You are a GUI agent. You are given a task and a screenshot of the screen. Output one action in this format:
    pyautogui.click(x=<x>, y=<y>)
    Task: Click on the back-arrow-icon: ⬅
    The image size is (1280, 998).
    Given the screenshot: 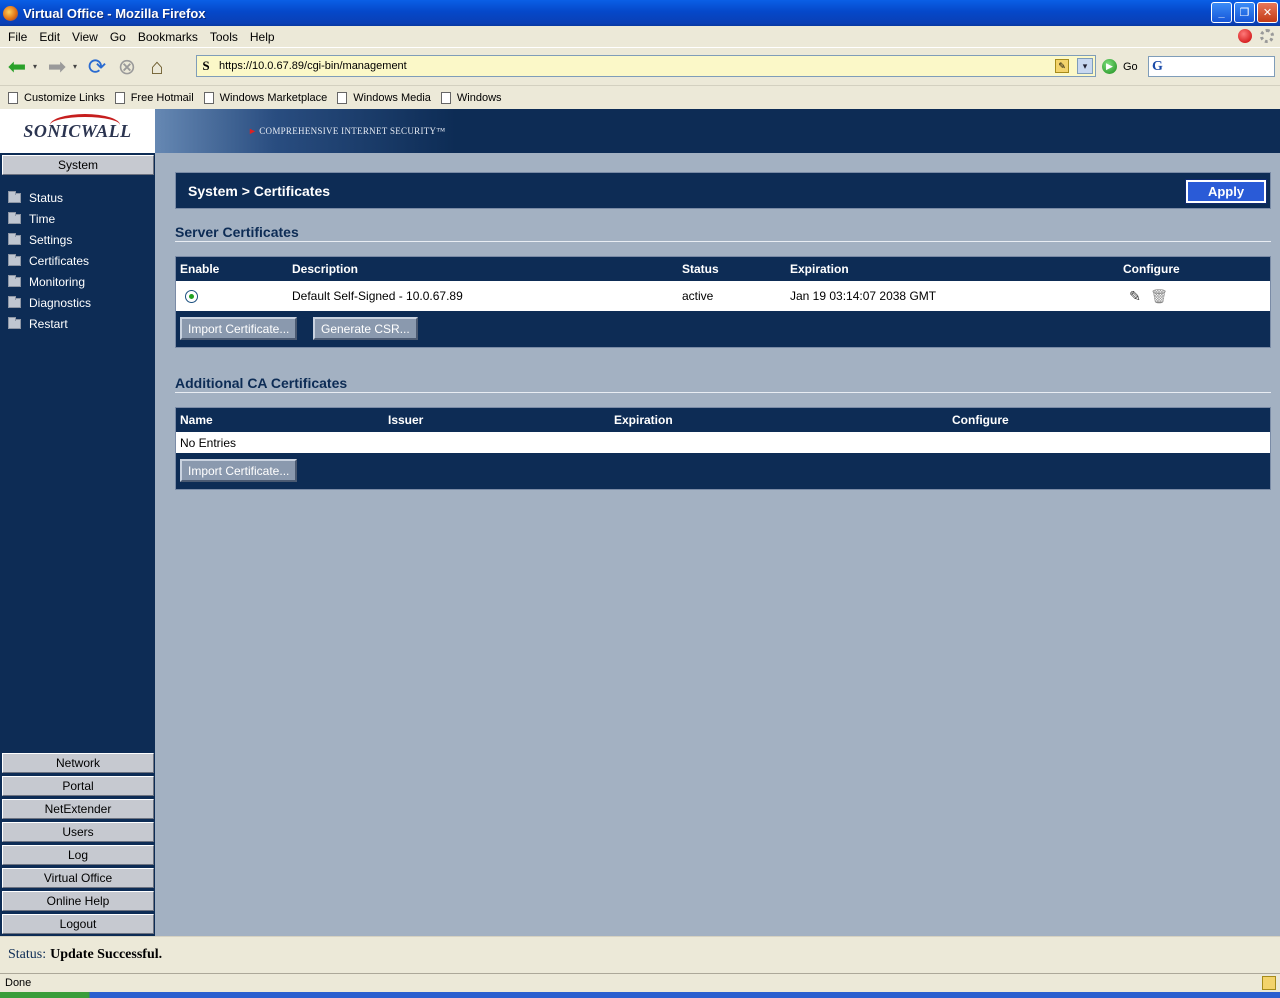 What is the action you would take?
    pyautogui.click(x=17, y=67)
    